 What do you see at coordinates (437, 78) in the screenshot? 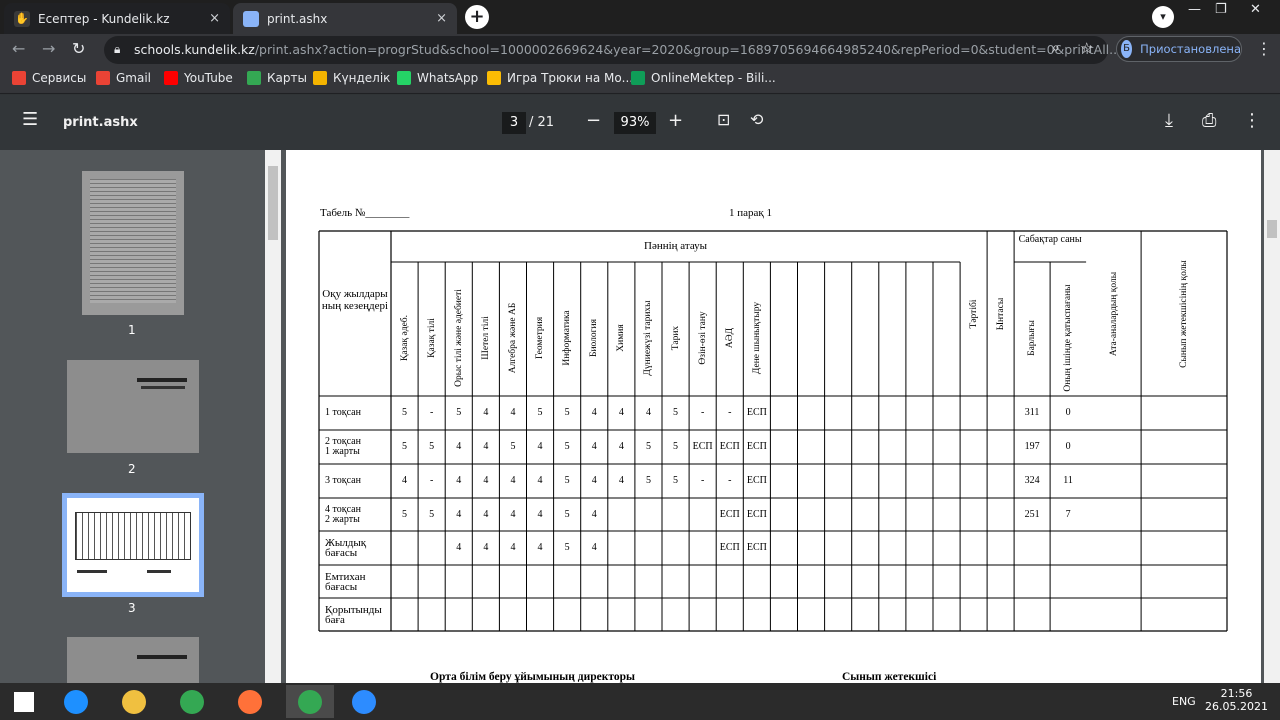
I see `bookmark-whatsapp: WhatsApp` at bounding box center [437, 78].